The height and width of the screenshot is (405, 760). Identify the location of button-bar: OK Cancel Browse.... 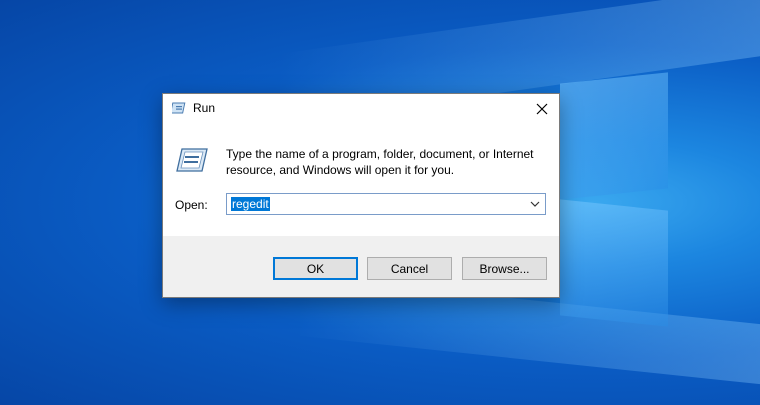
(361, 266).